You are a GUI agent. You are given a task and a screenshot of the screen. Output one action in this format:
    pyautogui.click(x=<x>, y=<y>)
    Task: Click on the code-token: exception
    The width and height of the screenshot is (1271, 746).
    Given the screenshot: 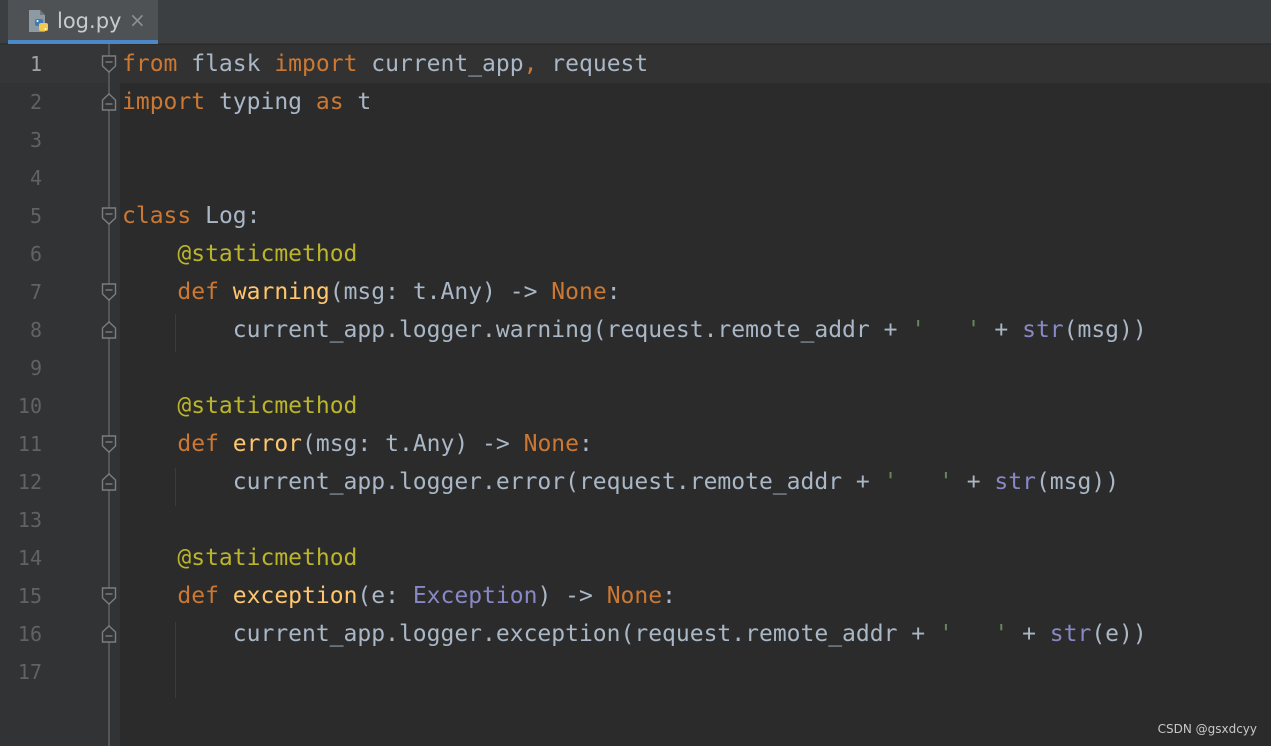 What is the action you would take?
    pyautogui.click(x=295, y=596)
    